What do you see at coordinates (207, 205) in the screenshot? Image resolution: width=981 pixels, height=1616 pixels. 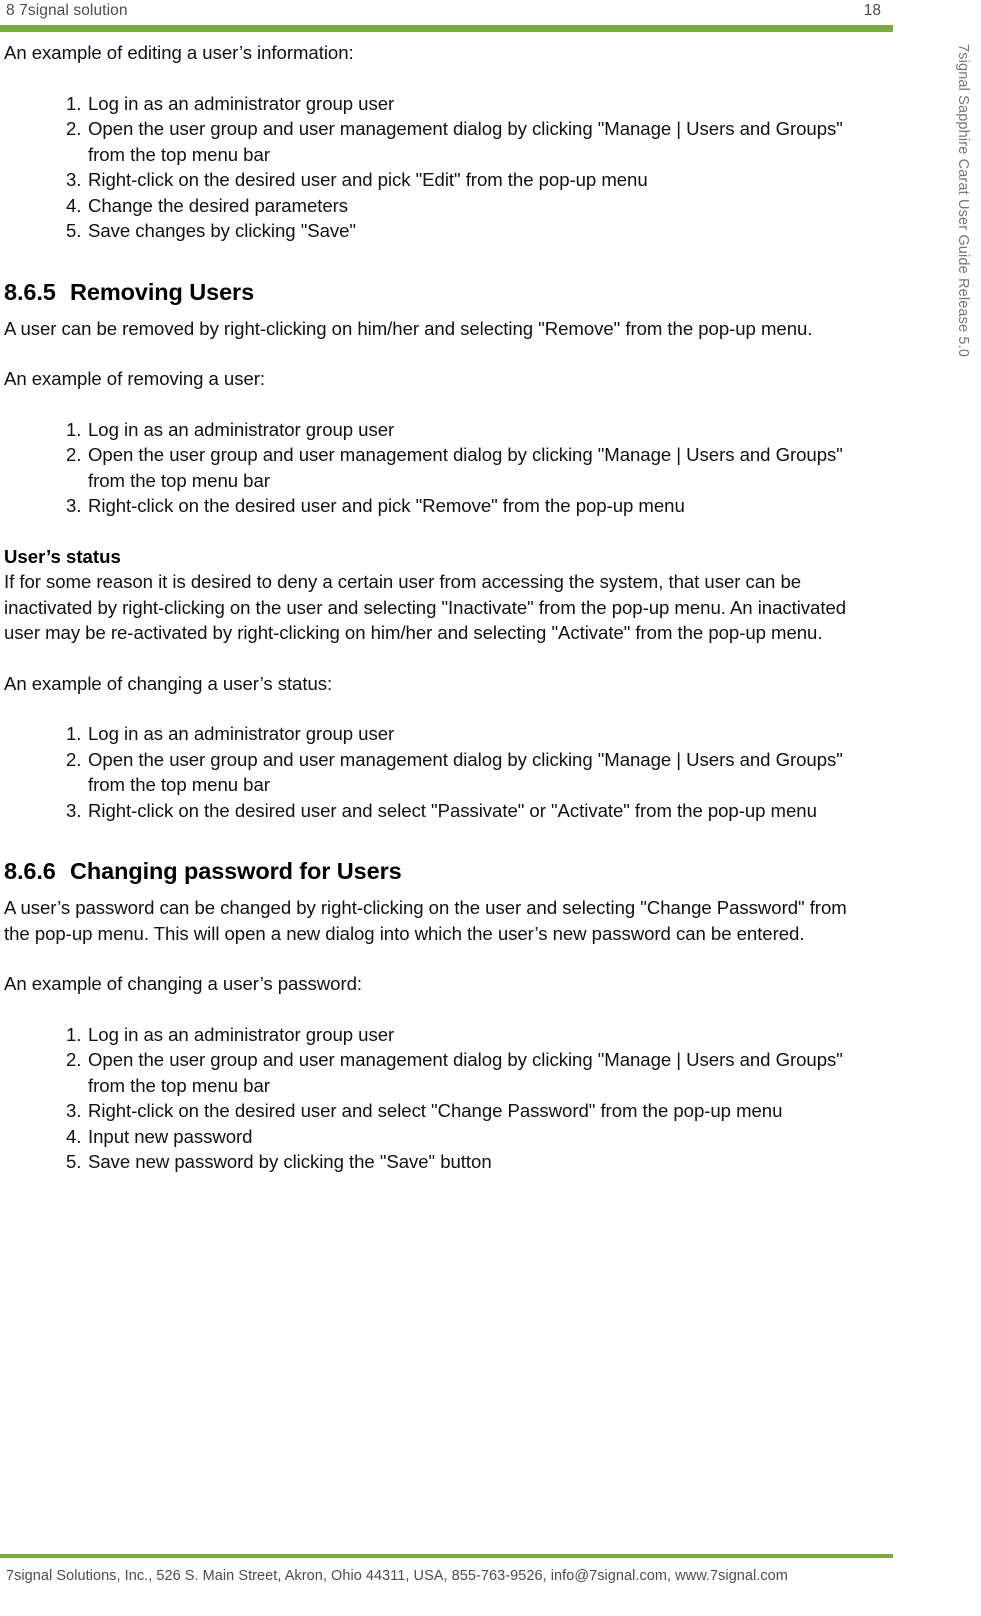 I see `list-item: Change the desired parameters` at bounding box center [207, 205].